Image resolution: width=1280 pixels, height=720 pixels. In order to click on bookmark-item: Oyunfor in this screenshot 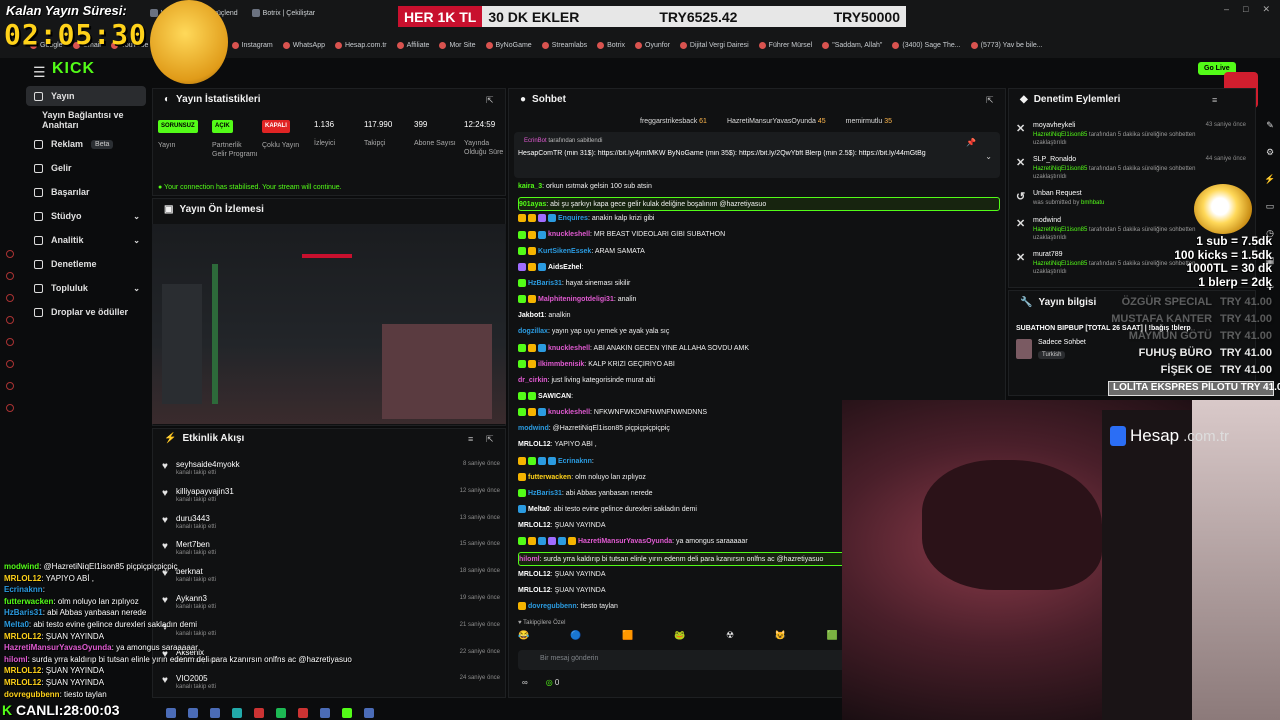, I will do `click(652, 45)`.